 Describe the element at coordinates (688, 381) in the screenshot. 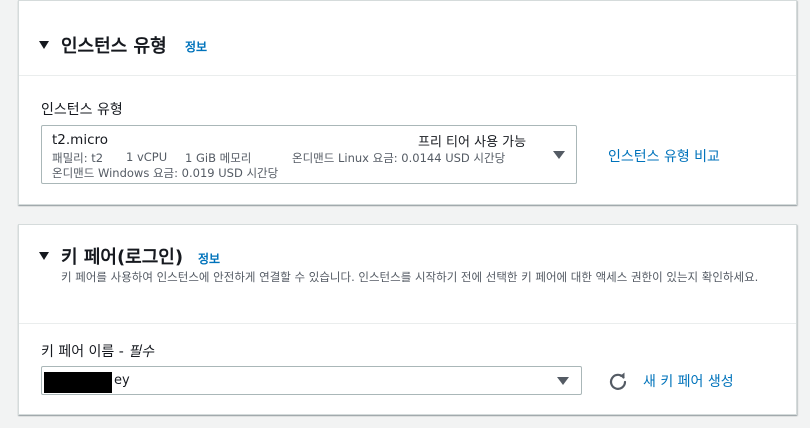

I see `create-key-pair-link: 새 키 페어 생성` at that location.